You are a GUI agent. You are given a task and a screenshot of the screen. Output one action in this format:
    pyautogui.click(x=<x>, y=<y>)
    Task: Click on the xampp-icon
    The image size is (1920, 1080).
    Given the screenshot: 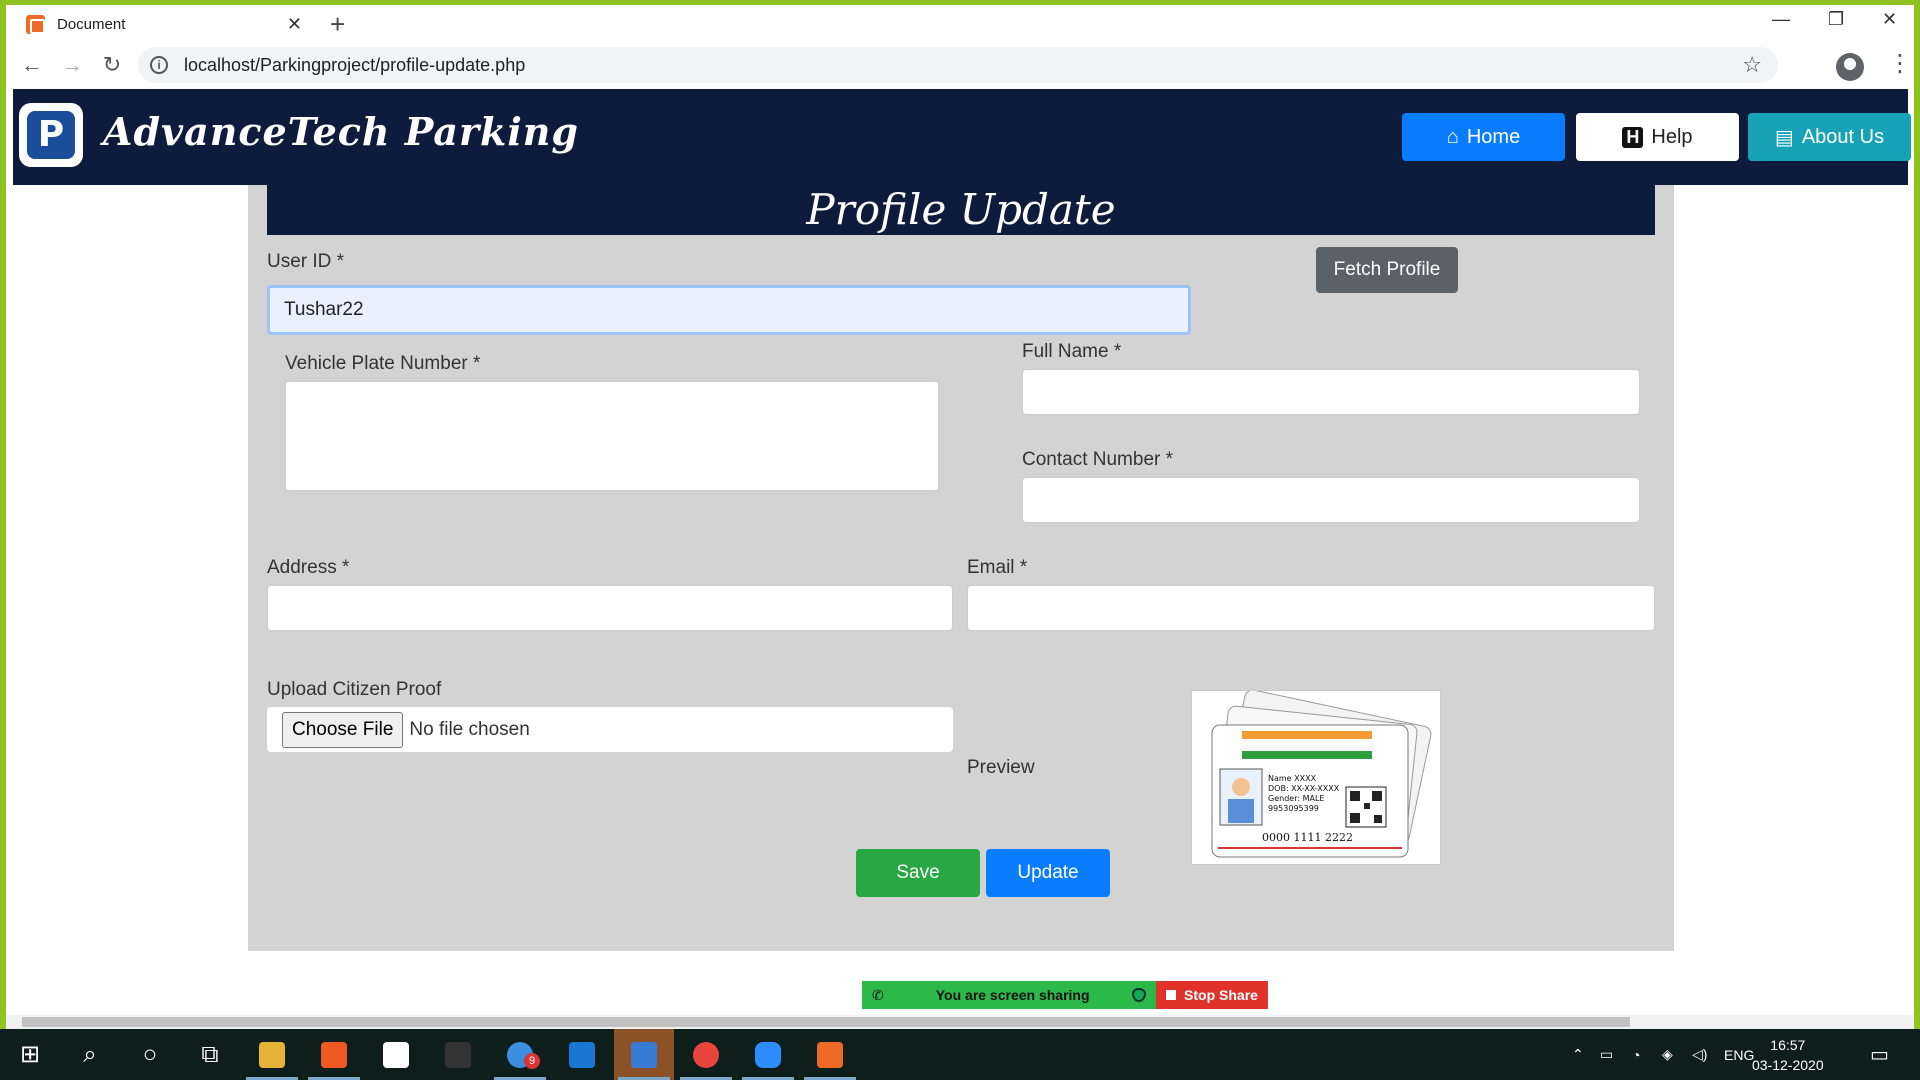 What is the action you would take?
    pyautogui.click(x=830, y=1054)
    